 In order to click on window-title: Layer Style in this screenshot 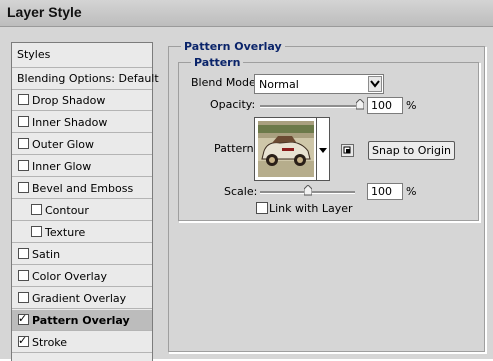, I will do `click(44, 12)`.